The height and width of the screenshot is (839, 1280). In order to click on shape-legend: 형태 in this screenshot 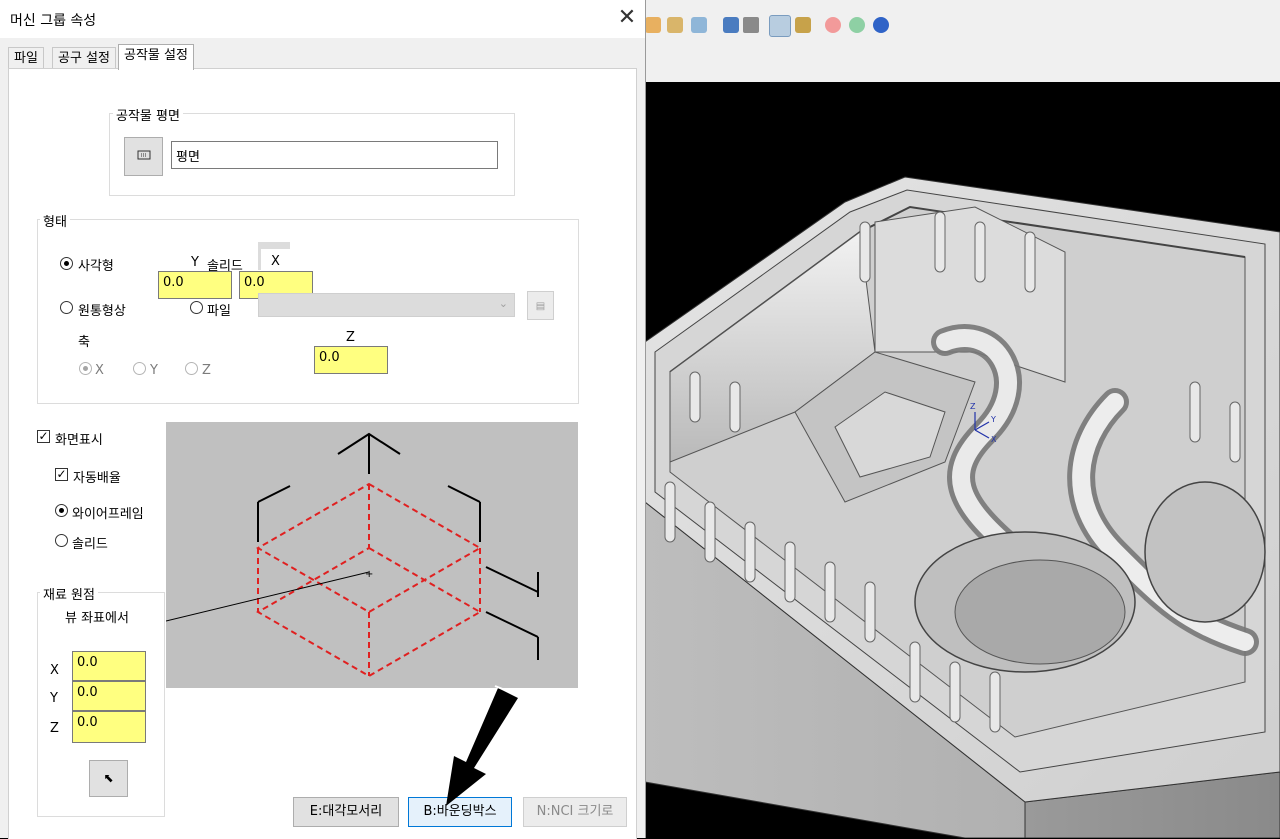, I will do `click(55, 220)`.